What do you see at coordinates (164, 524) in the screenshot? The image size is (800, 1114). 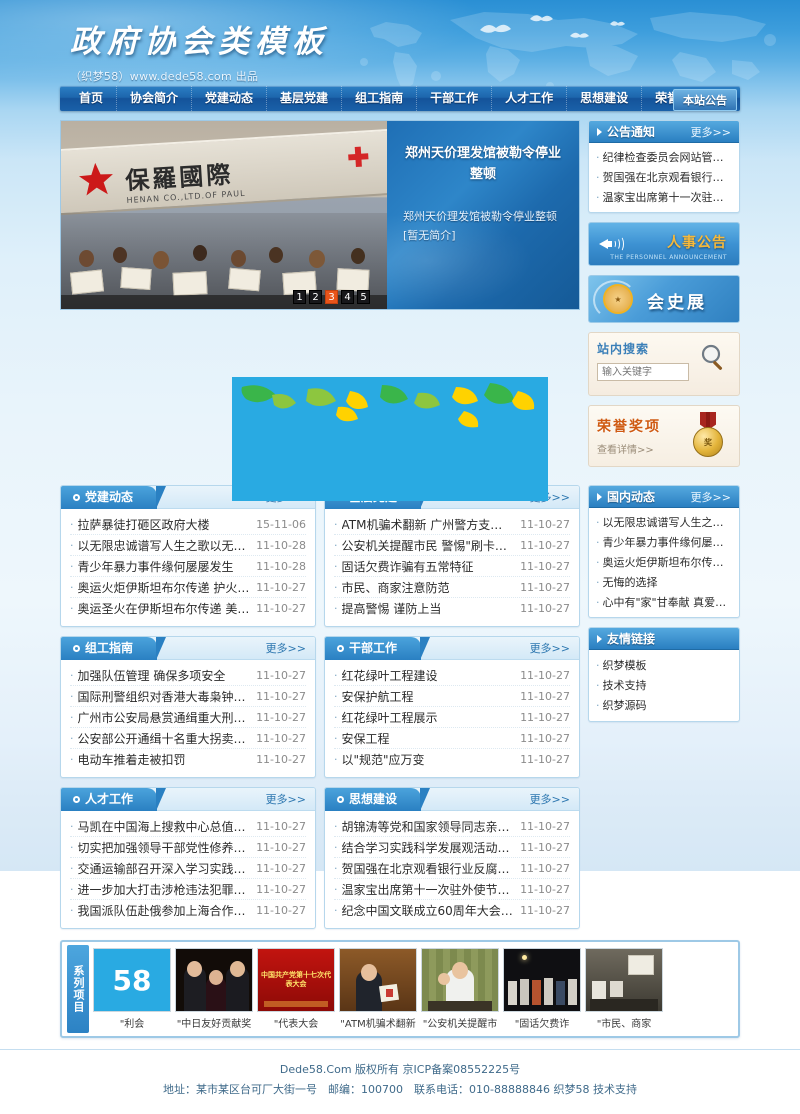 I see `news-title: 拉萨暴徒打砸区政府大楼` at bounding box center [164, 524].